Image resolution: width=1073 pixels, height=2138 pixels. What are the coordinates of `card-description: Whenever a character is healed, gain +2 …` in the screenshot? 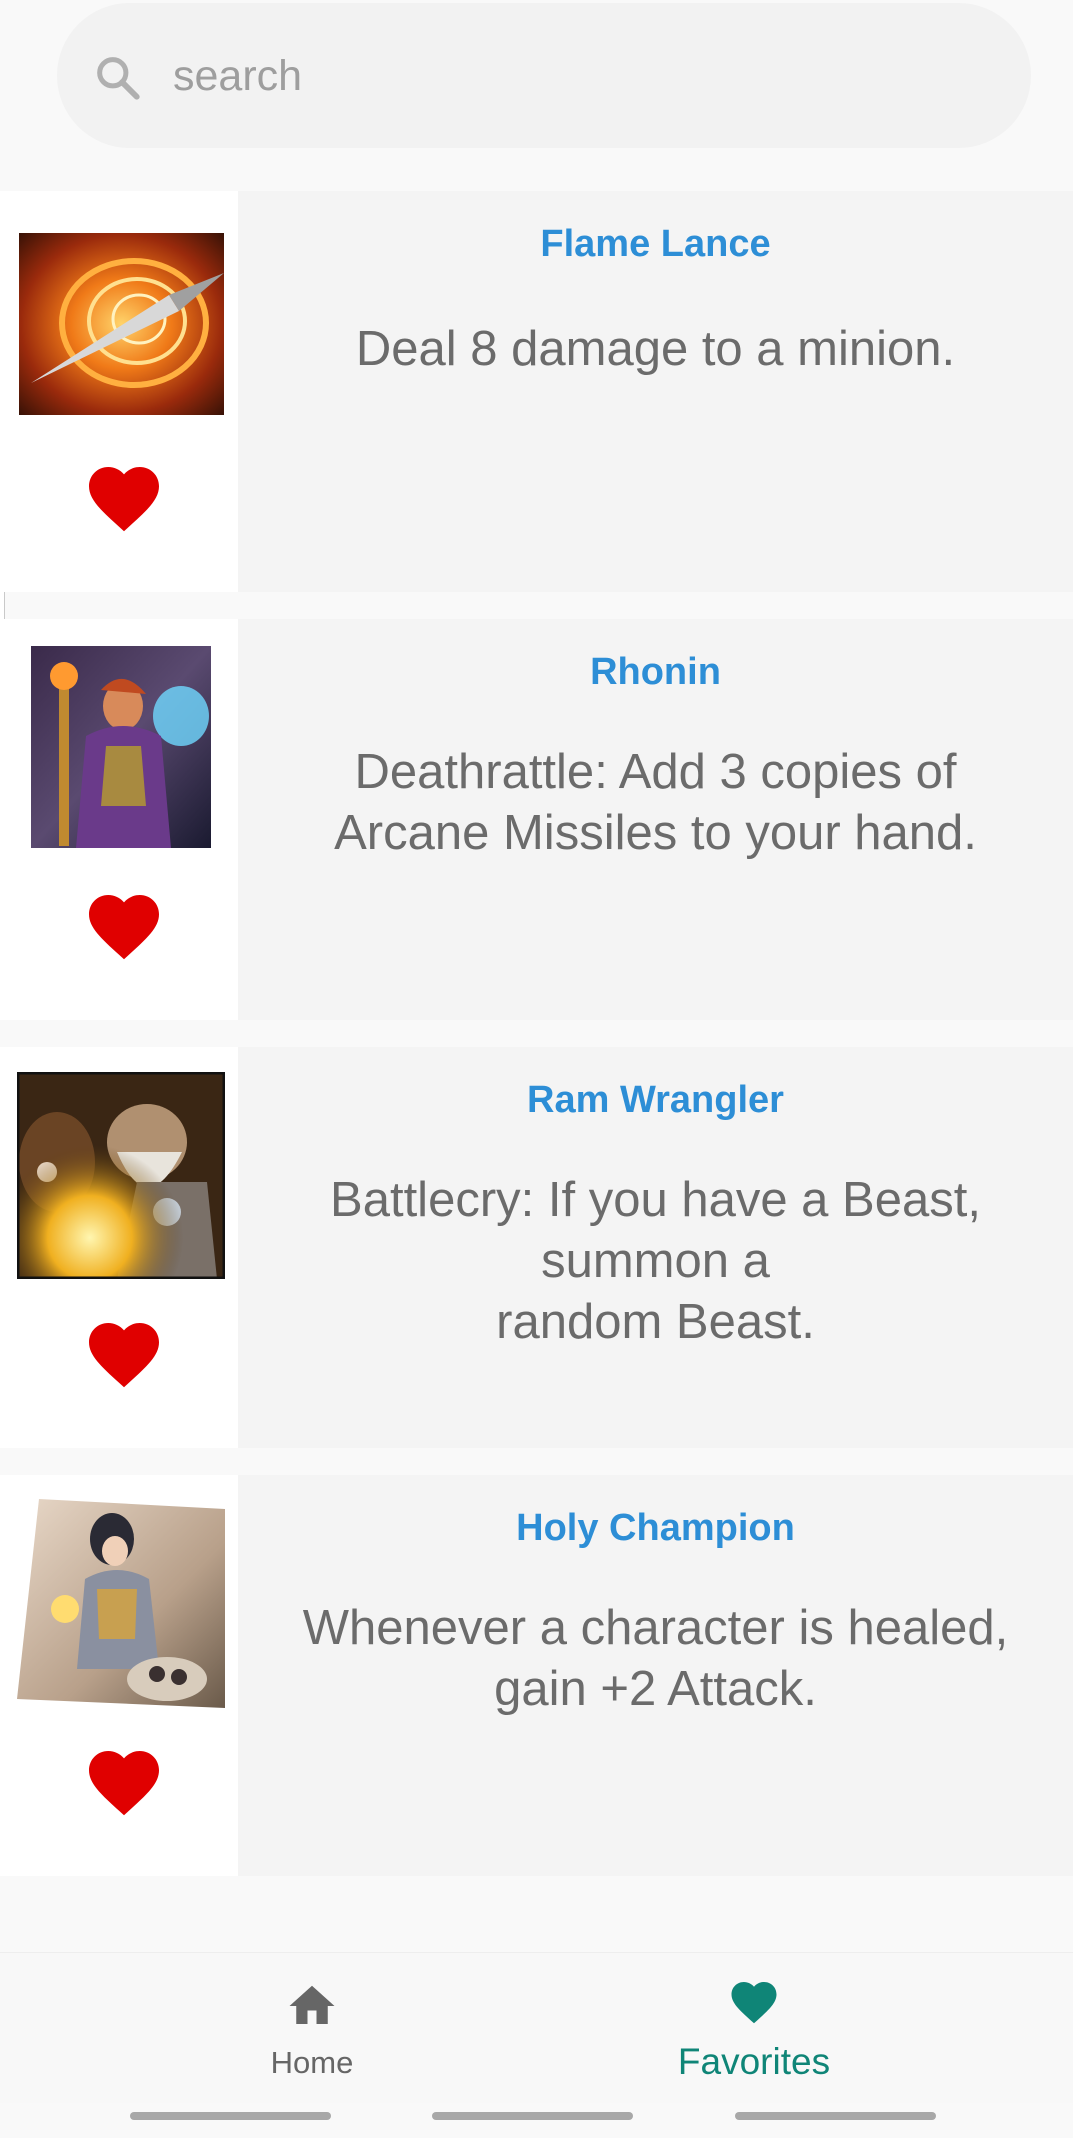 It's located at (655, 1658).